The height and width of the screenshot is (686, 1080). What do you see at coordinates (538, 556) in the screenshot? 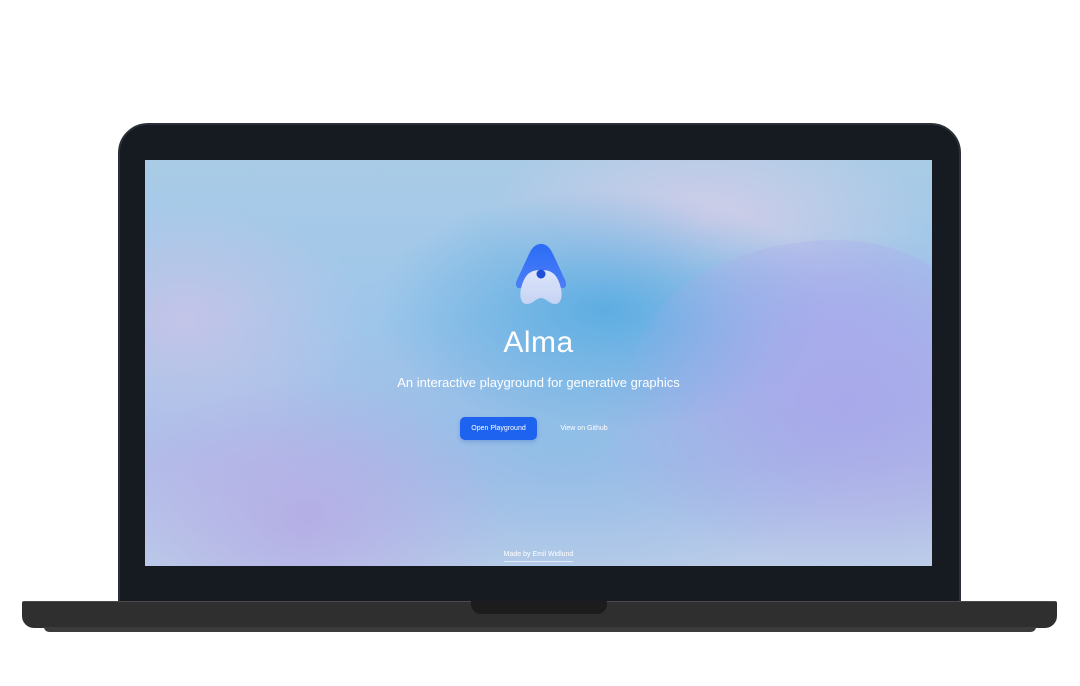
I see `author-credit-link: Made by Emil Widlund` at bounding box center [538, 556].